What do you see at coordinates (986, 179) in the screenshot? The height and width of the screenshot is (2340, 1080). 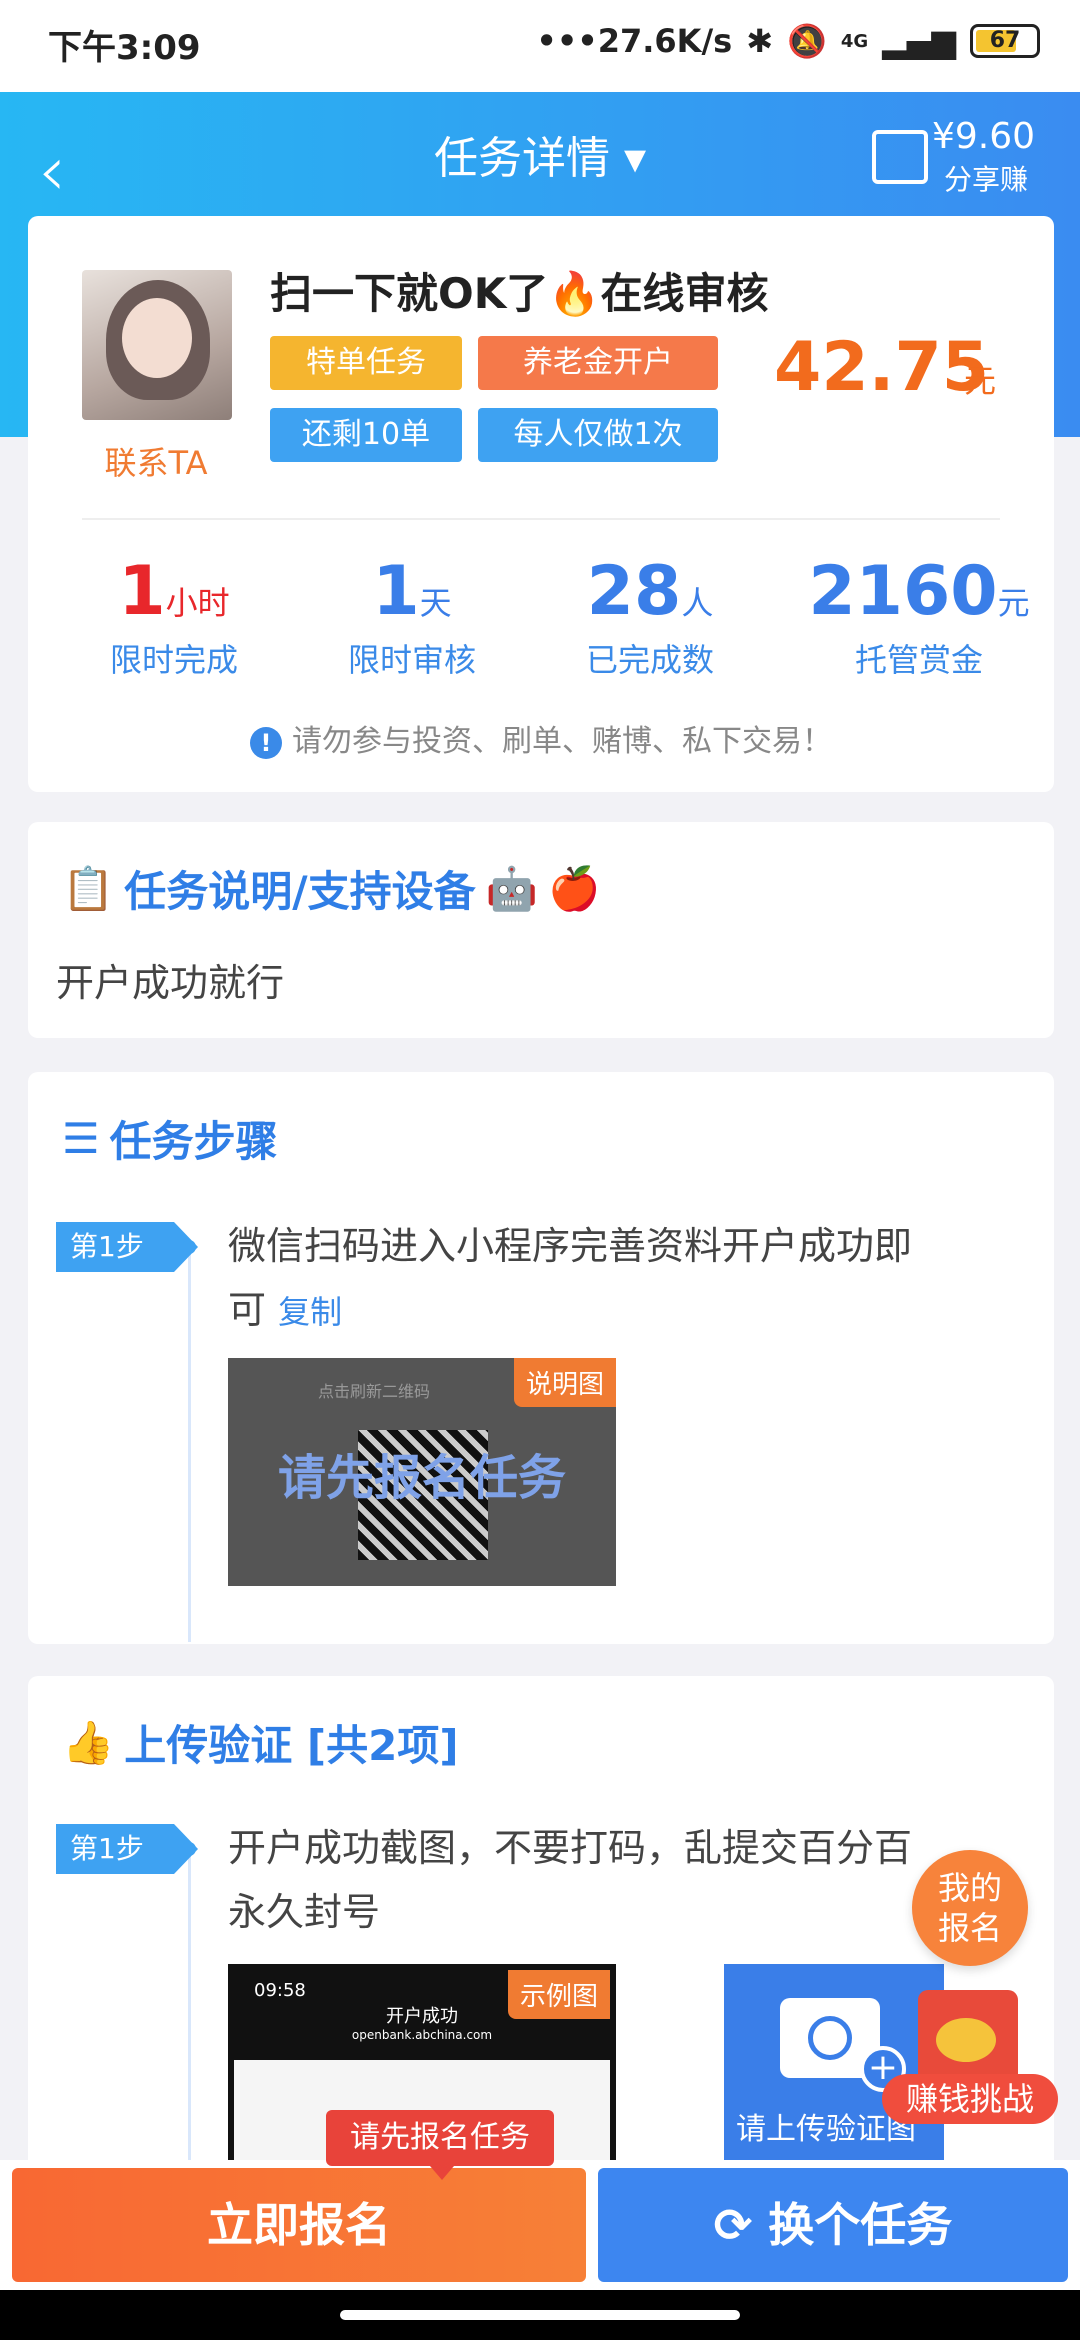 I see `share-label: 分享赚` at bounding box center [986, 179].